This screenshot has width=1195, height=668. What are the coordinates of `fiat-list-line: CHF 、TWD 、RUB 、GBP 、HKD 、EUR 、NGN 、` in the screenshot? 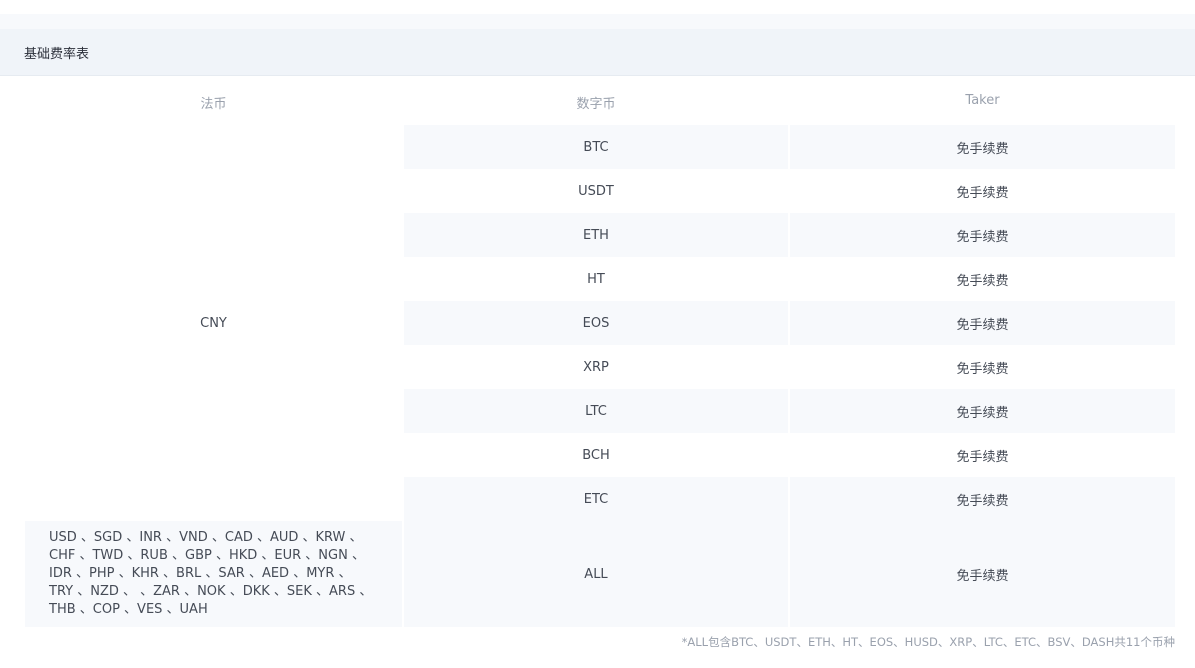 It's located at (207, 555).